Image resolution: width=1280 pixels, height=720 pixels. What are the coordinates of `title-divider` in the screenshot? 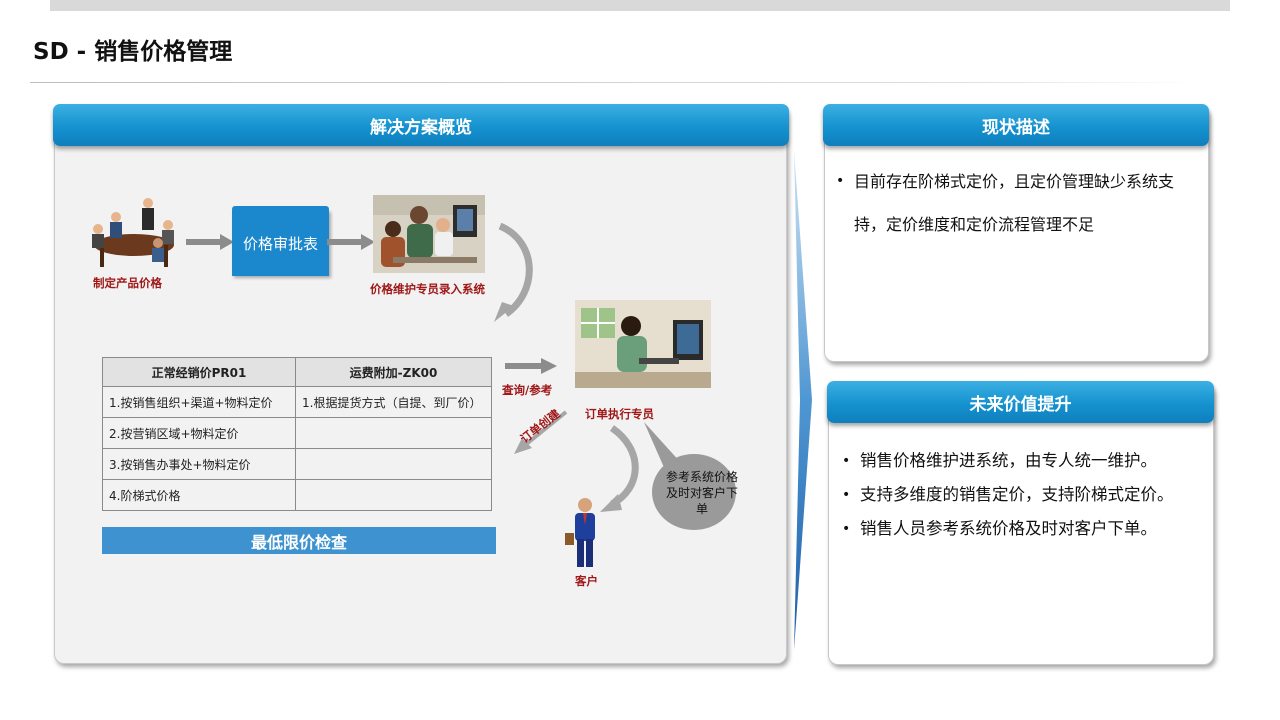 It's located at (615, 82).